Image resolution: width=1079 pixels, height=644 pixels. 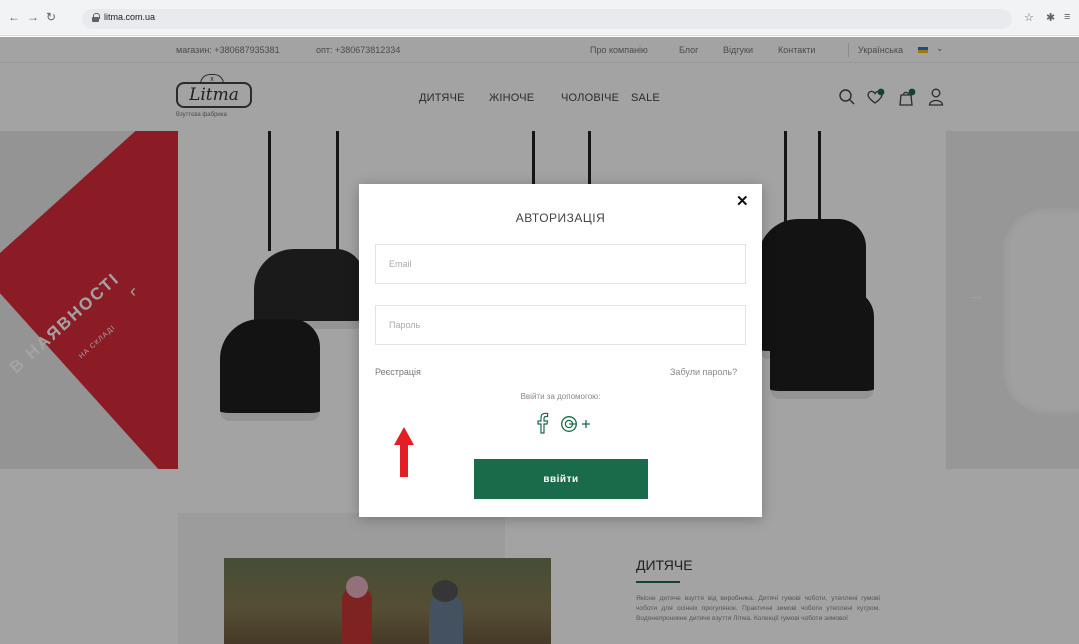 I want to click on social-login-label: Ввійти за допомогою:, so click(x=560, y=396).